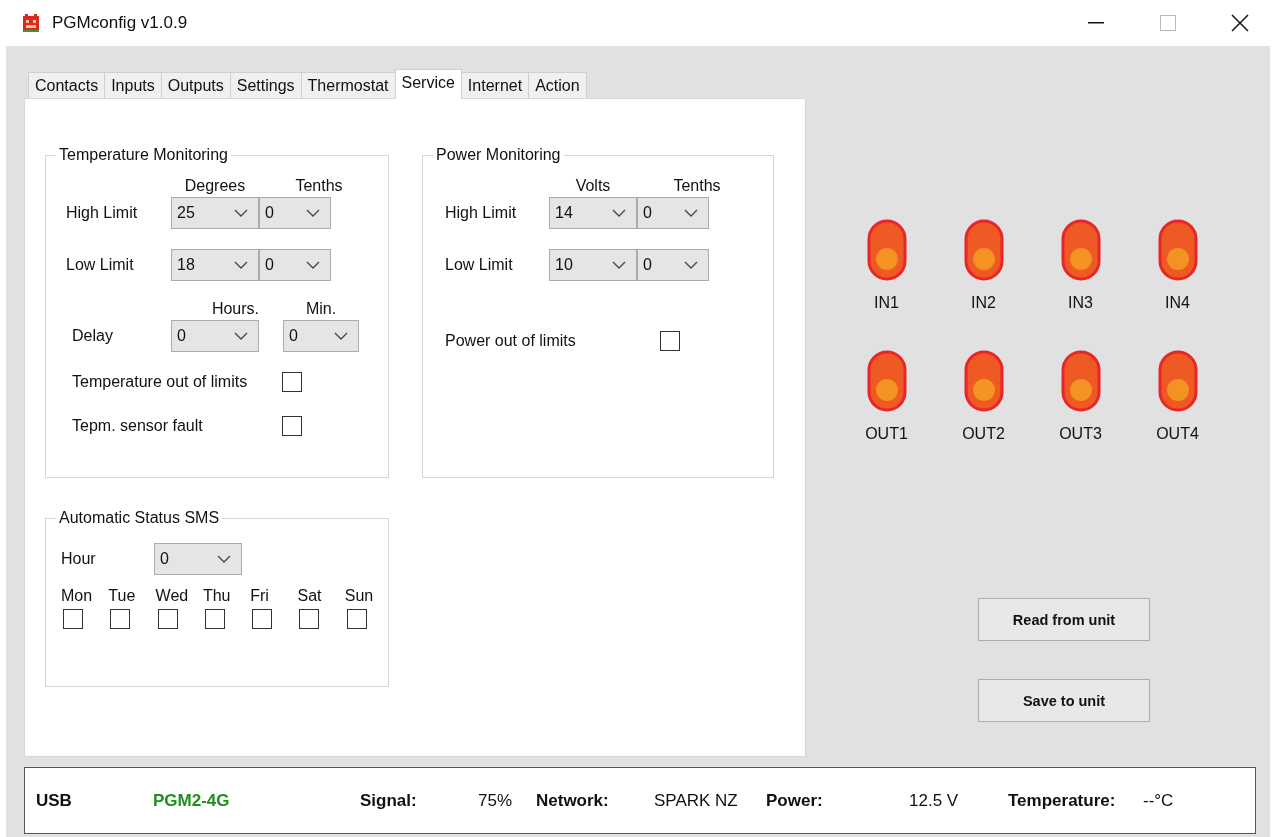  What do you see at coordinates (886, 303) in the screenshot?
I see `indicator-label: IN1` at bounding box center [886, 303].